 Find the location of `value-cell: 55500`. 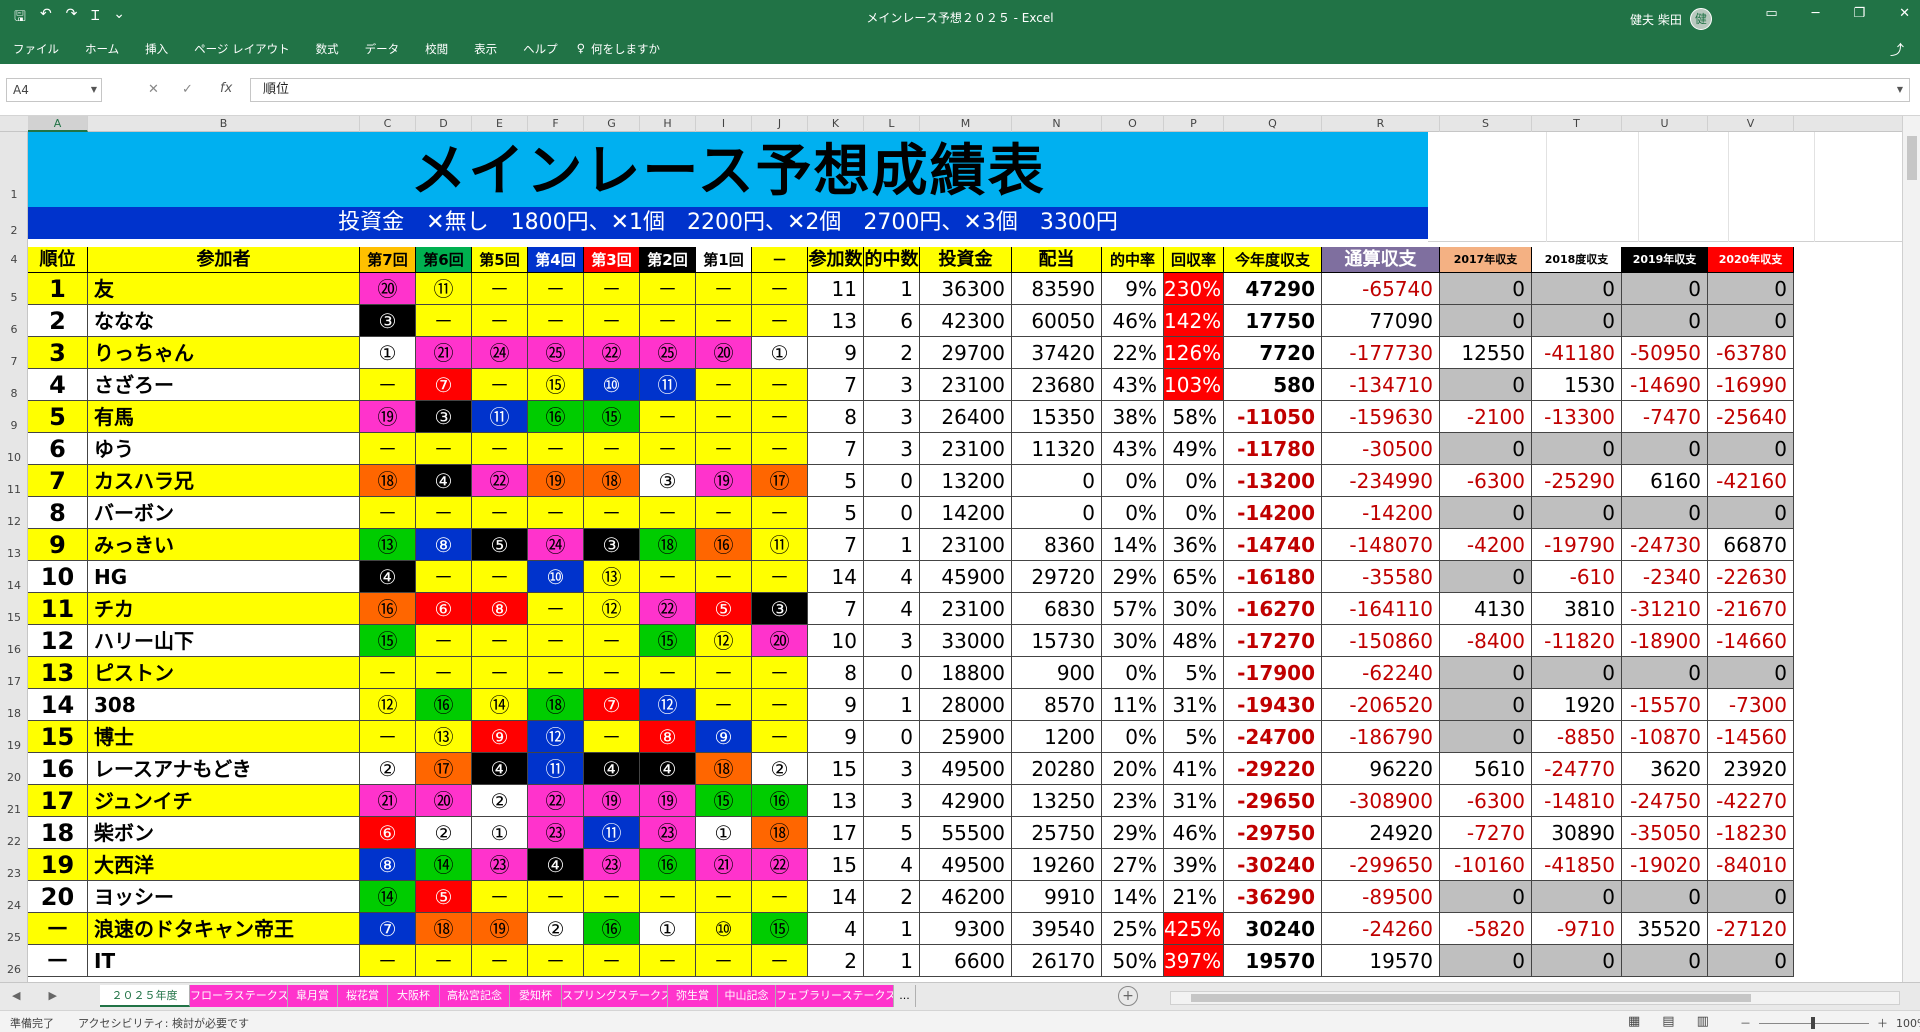

value-cell: 55500 is located at coordinates (966, 833).